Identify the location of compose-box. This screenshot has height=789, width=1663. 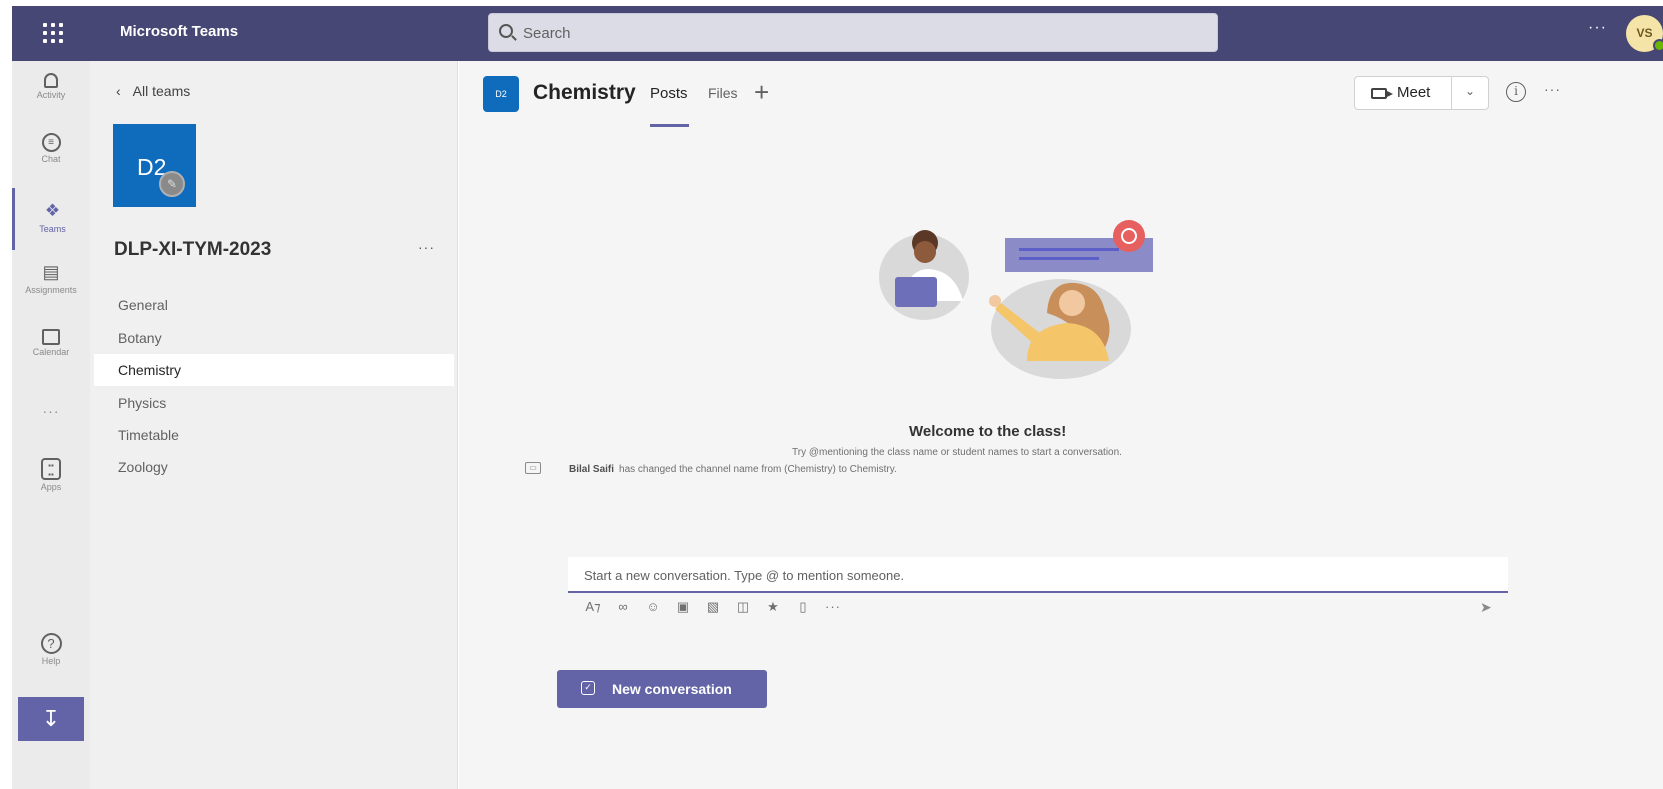
(1038, 575).